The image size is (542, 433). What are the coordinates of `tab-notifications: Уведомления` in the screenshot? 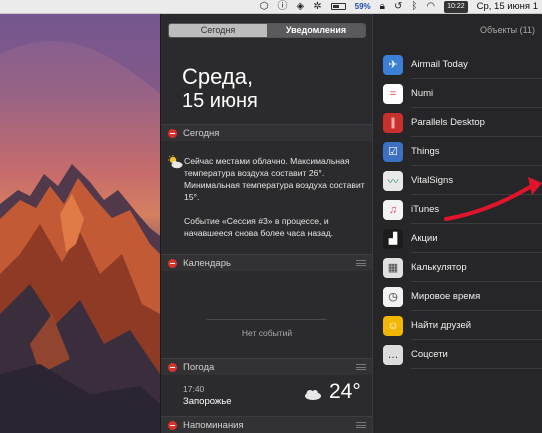 It's located at (316, 30).